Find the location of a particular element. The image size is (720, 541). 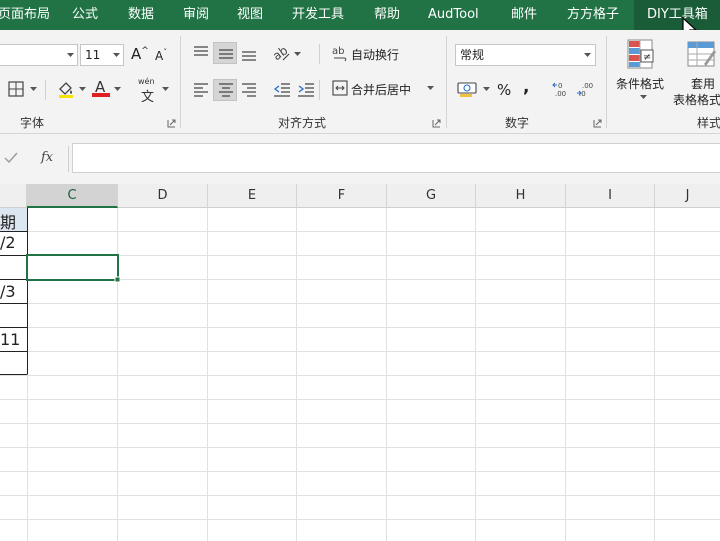

cell-b6: 11 is located at coordinates (10, 339).